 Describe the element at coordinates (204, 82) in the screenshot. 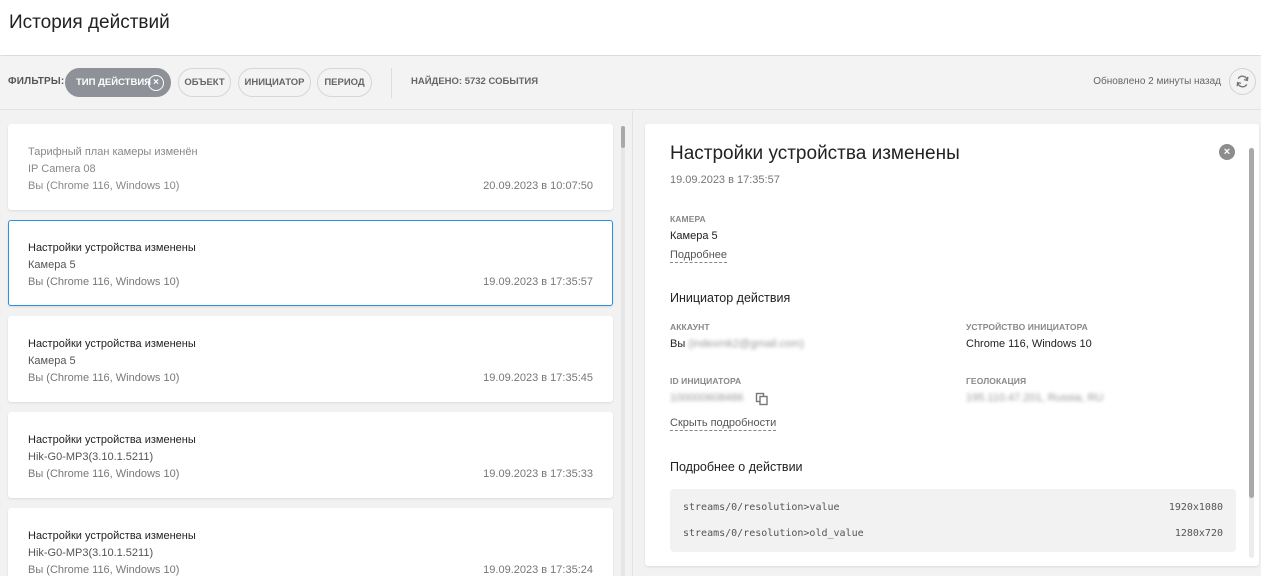

I see `filter-chip-object: ОБЪЕКТ` at that location.